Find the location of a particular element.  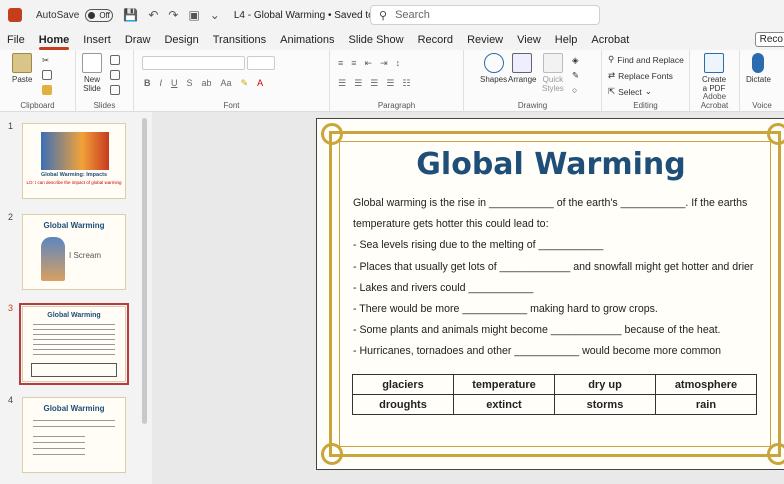

justify-icon: ☰ is located at coordinates (390, 83).